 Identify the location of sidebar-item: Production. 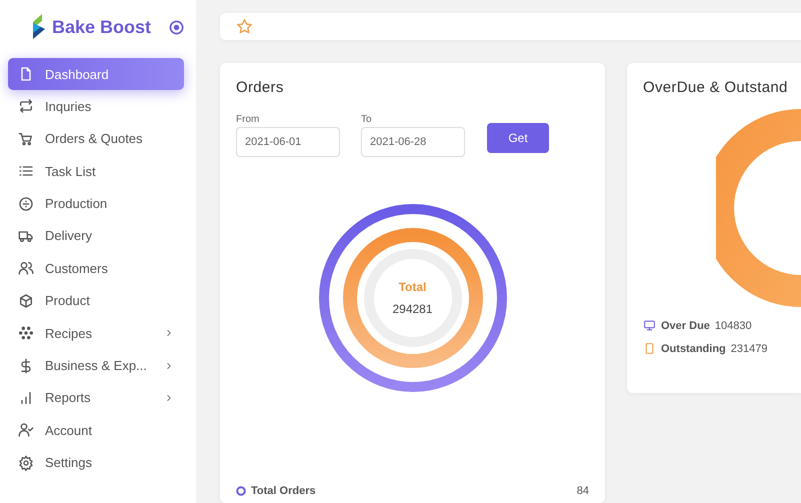
(96, 204).